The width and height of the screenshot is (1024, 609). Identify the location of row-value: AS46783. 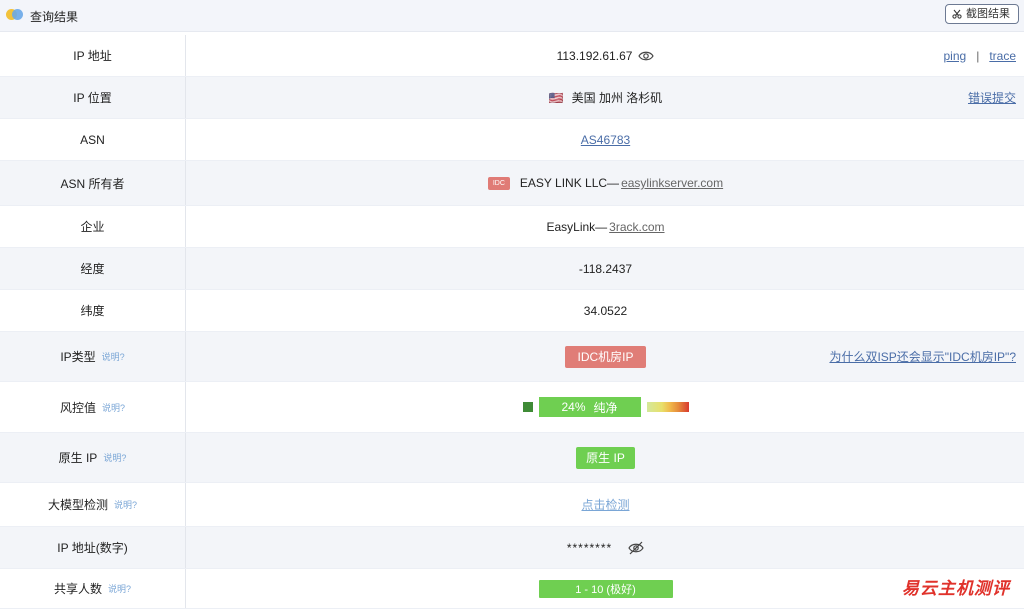
(605, 139).